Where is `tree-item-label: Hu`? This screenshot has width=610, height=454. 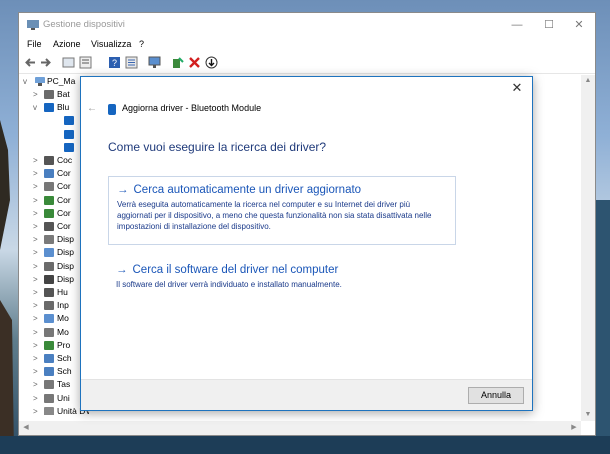
tree-item-label: Hu is located at coordinates (62, 292).